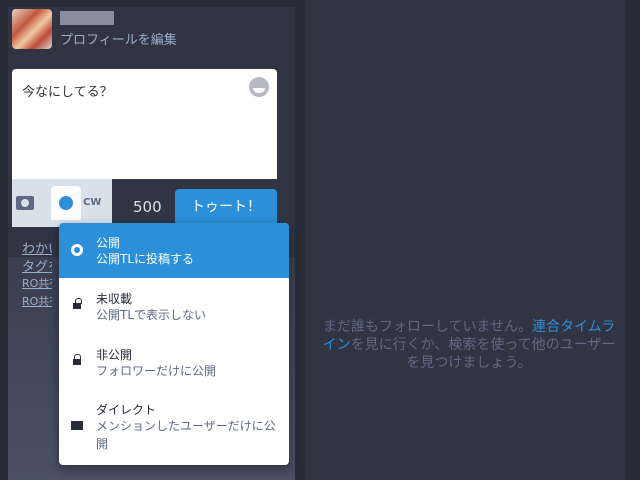  Describe the element at coordinates (77, 425) in the screenshot. I see `envelope-icon` at that location.